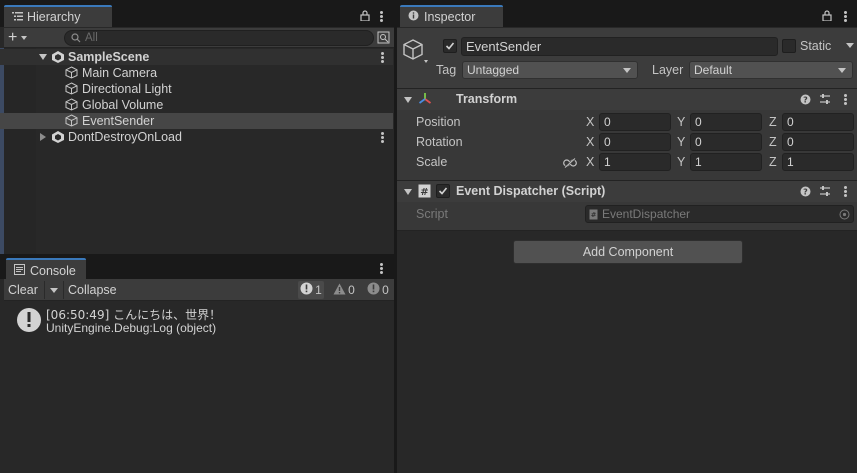 The width and height of the screenshot is (857, 473). What do you see at coordinates (118, 121) in the screenshot?
I see `hierarchy-item-label: EventSender` at bounding box center [118, 121].